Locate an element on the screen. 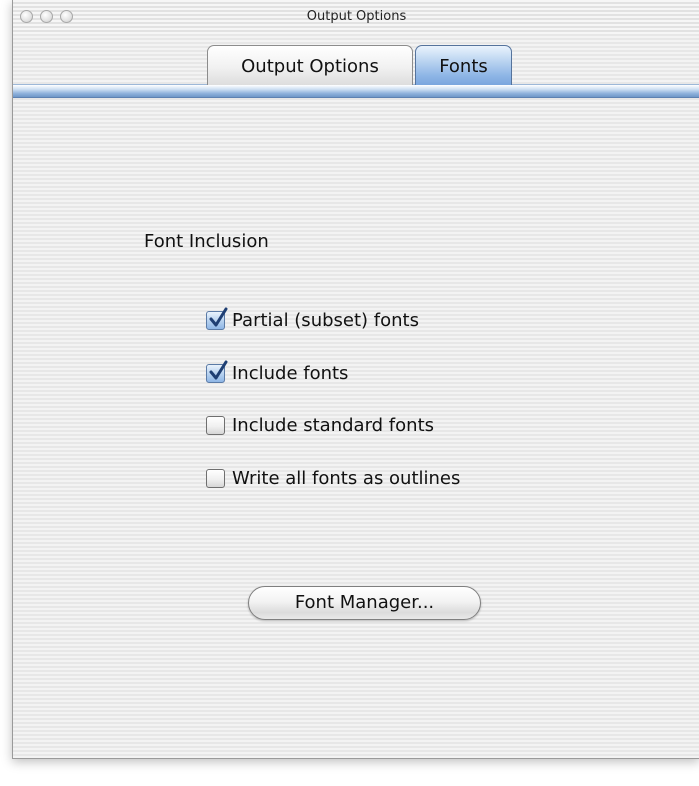  tab-output-options: Output Options is located at coordinates (310, 65).